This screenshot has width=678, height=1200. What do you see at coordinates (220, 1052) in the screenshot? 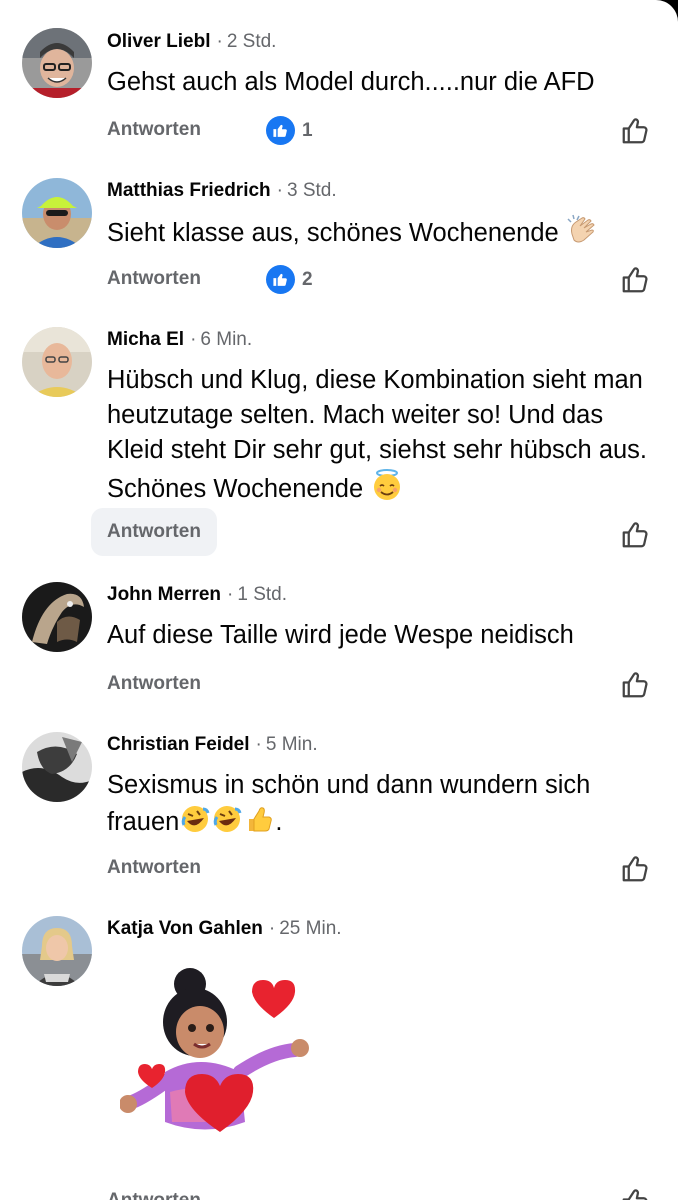
I see `hug-hearts-sticker` at bounding box center [220, 1052].